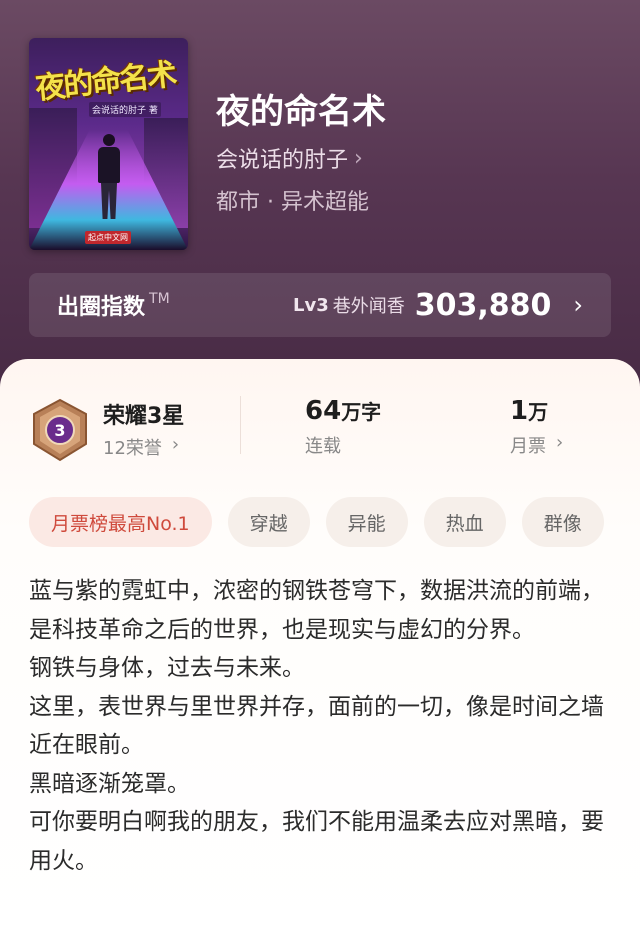  What do you see at coordinates (316, 726) in the screenshot?
I see `description-paragraph: 这里，表世界与里世界并存，面前的一切，像是时间之墙近在眼前。` at bounding box center [316, 726].